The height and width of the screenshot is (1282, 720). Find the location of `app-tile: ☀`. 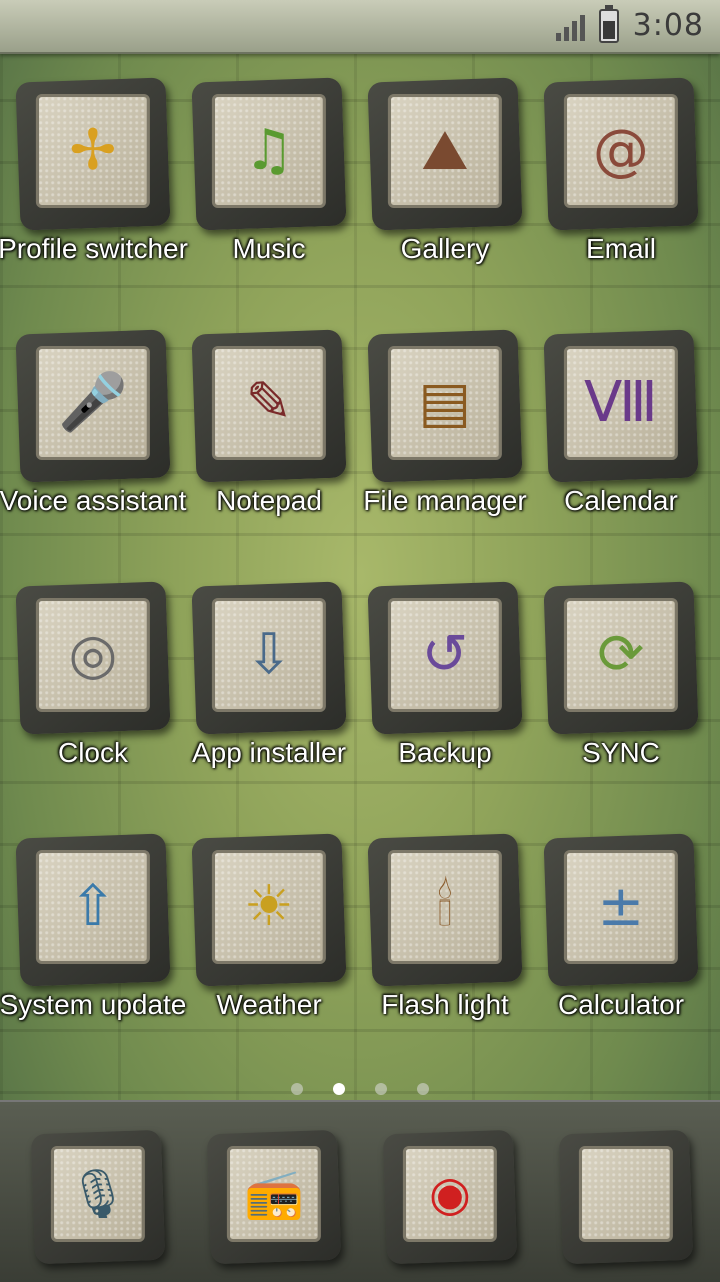

app-tile: ☀ is located at coordinates (269, 910).